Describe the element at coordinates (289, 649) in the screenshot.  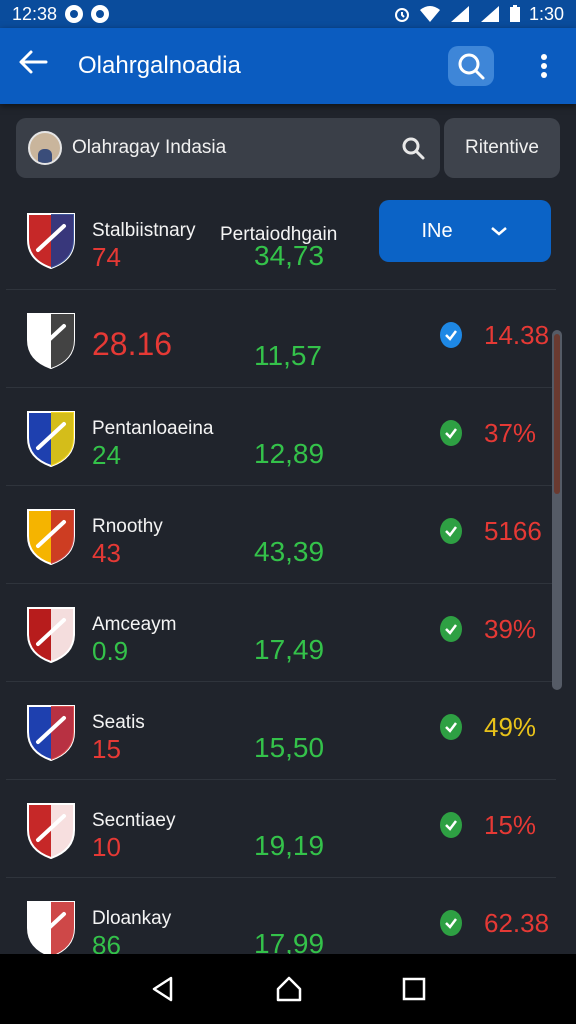
I see `team-value: 17,49` at that location.